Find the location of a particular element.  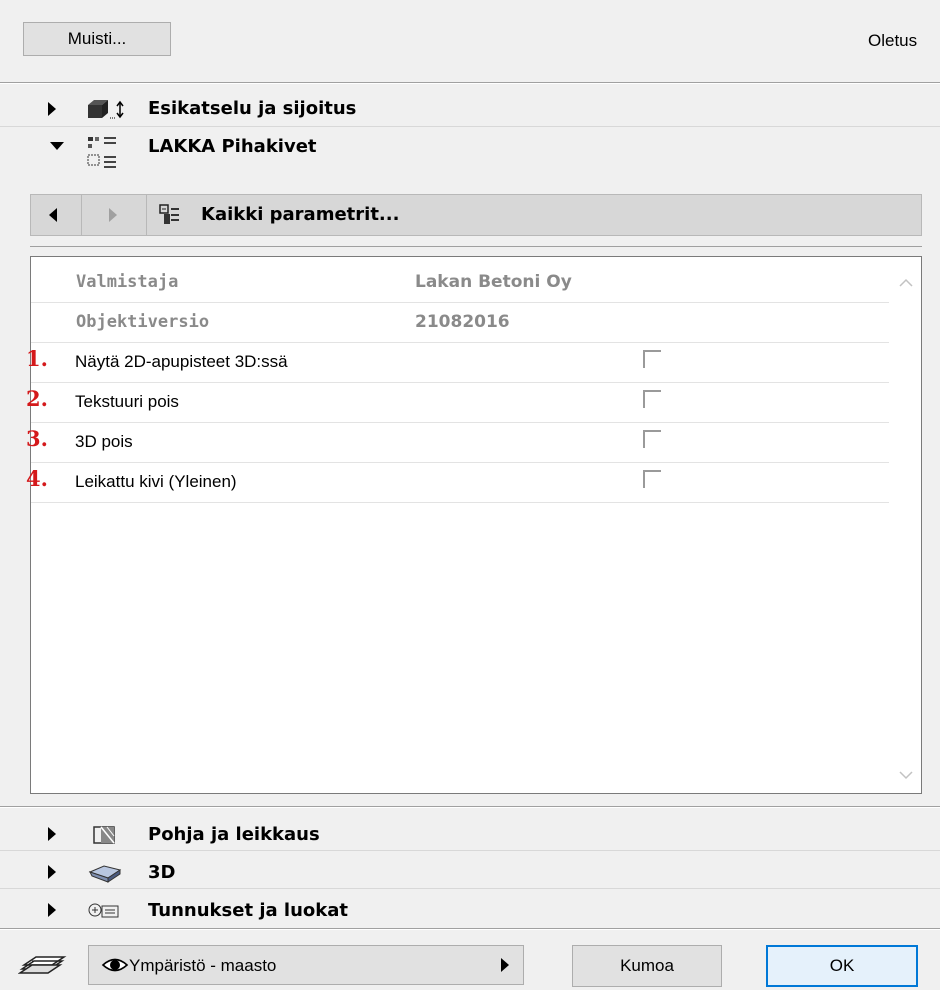

object-params-icon is located at coordinates (108, 155).